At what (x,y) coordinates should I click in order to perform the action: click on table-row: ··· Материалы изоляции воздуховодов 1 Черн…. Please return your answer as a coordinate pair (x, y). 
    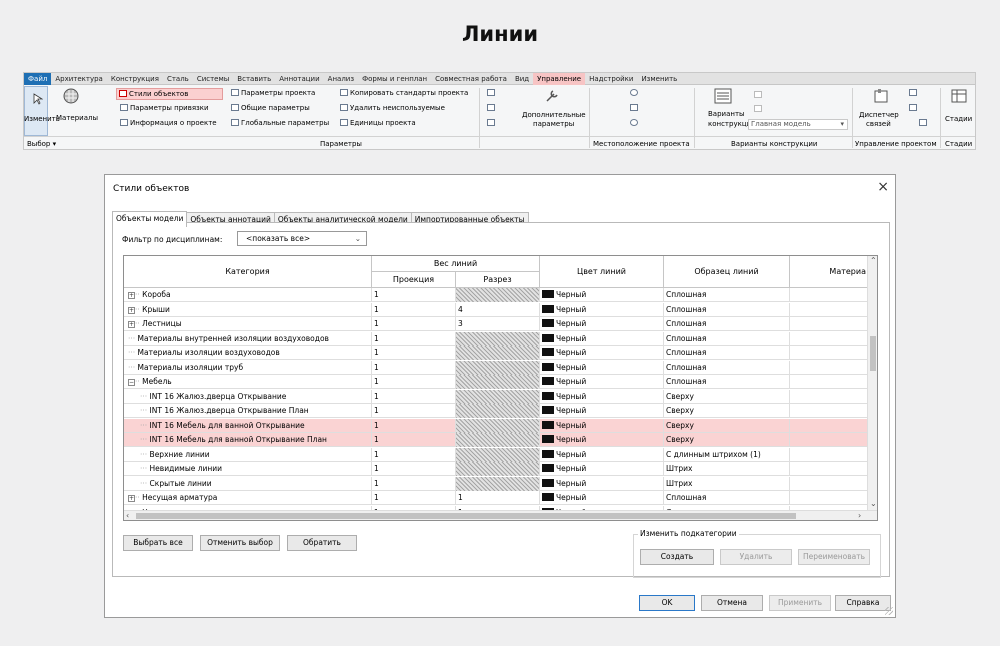
    Looking at the image, I should click on (496, 353).